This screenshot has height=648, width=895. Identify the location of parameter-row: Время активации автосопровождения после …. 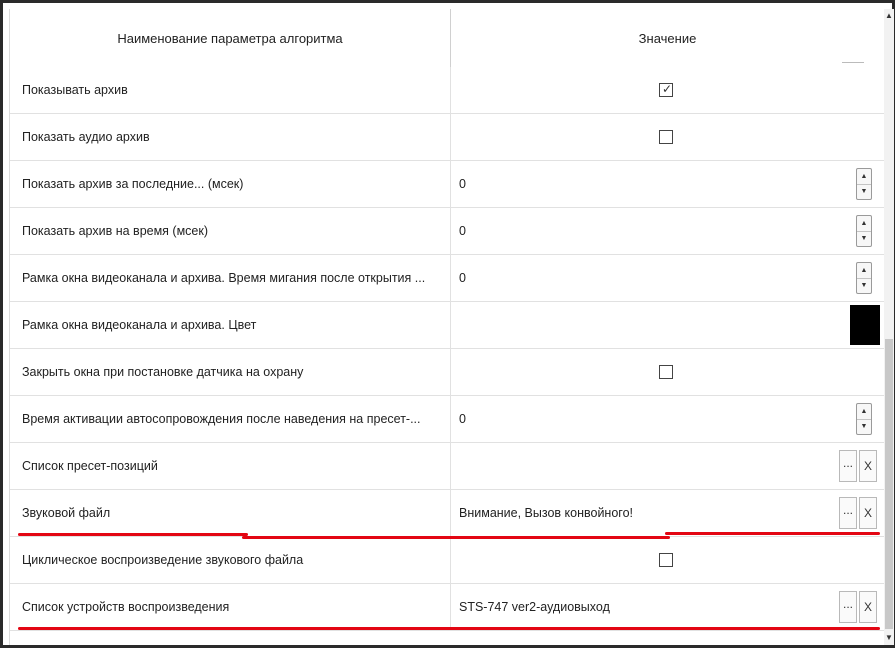
(447, 419).